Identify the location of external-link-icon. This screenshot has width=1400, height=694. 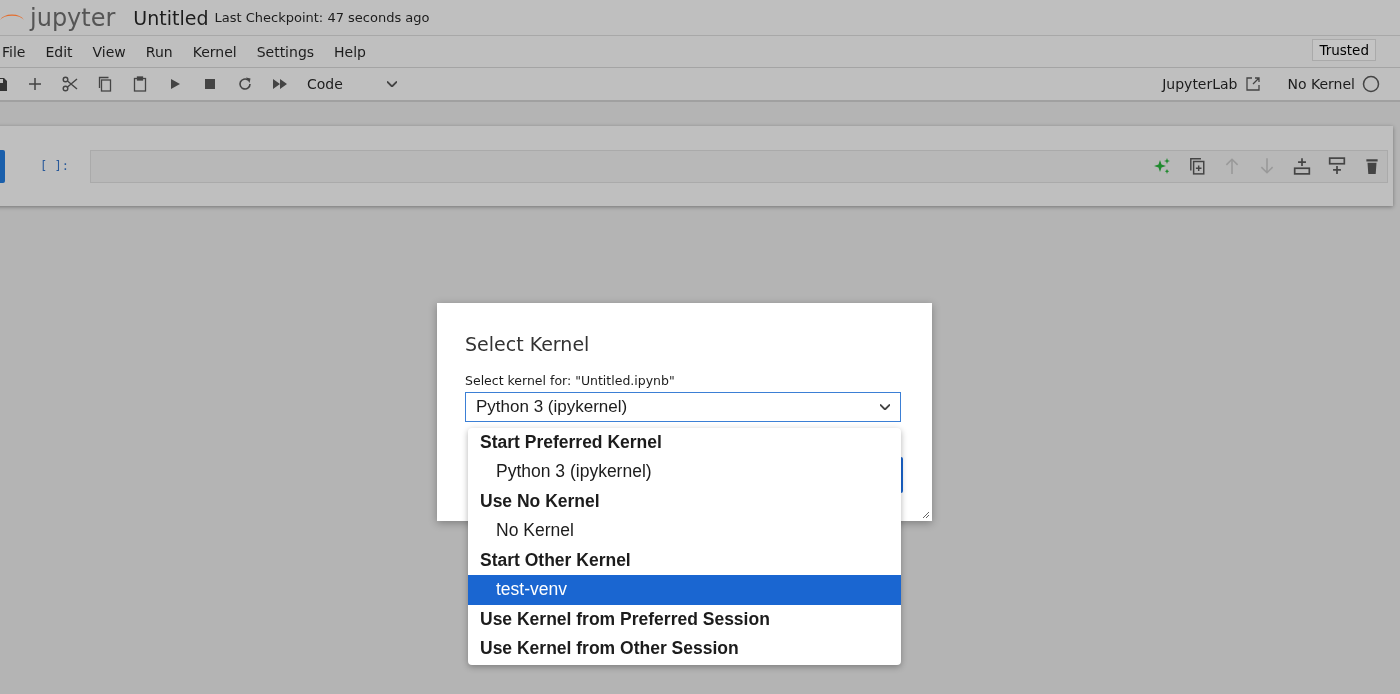
(1252, 84).